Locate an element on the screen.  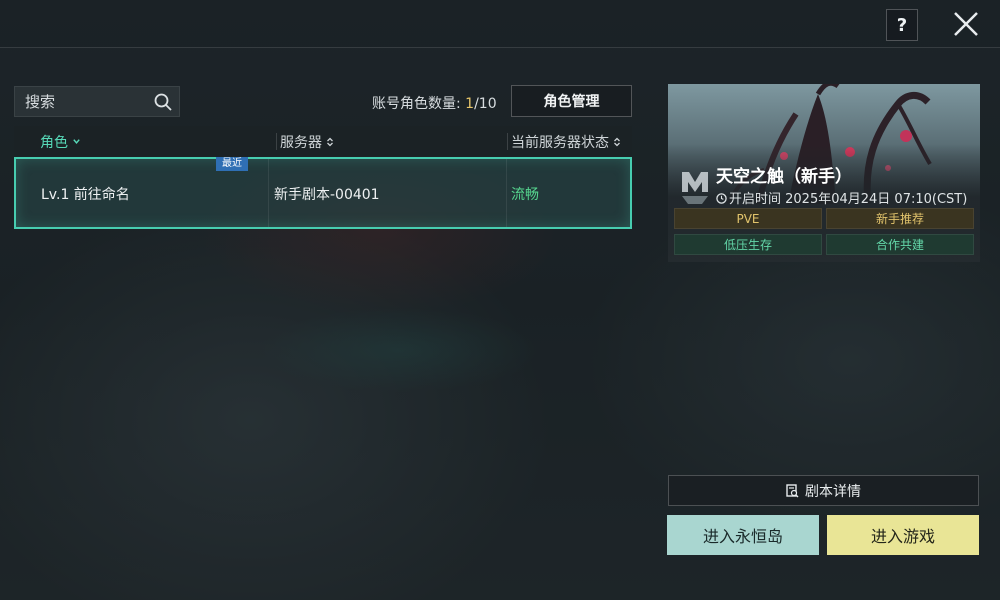
tag-beginner: 新手推荐 is located at coordinates (900, 218).